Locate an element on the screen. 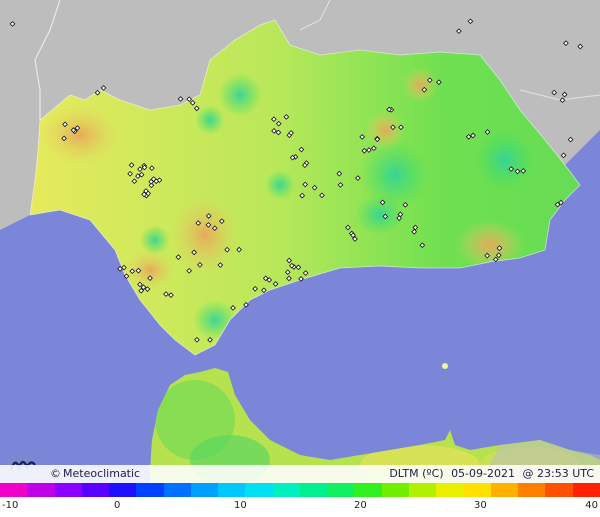  scale-tick-label: 20 is located at coordinates (360, 505).